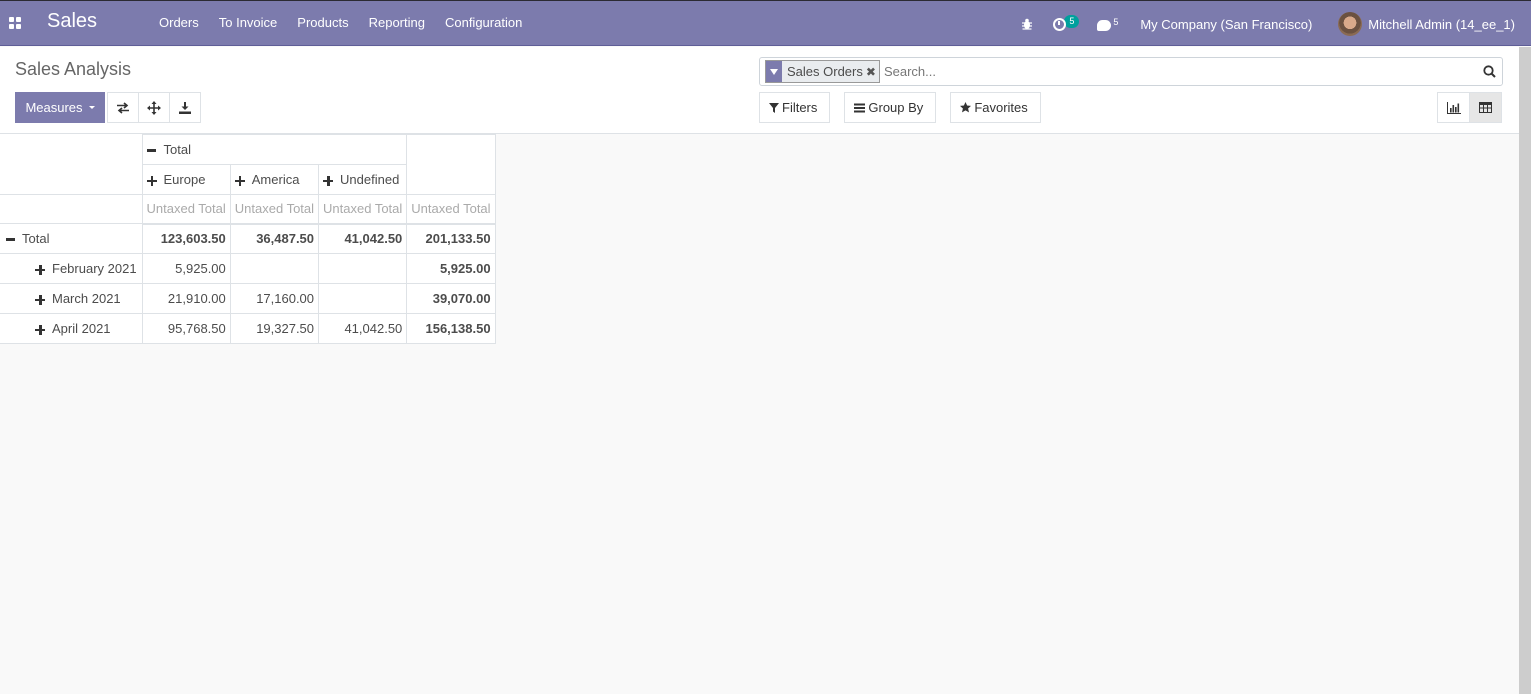 Image resolution: width=1531 pixels, height=694 pixels. I want to click on caret-down-icon, so click(91, 107).